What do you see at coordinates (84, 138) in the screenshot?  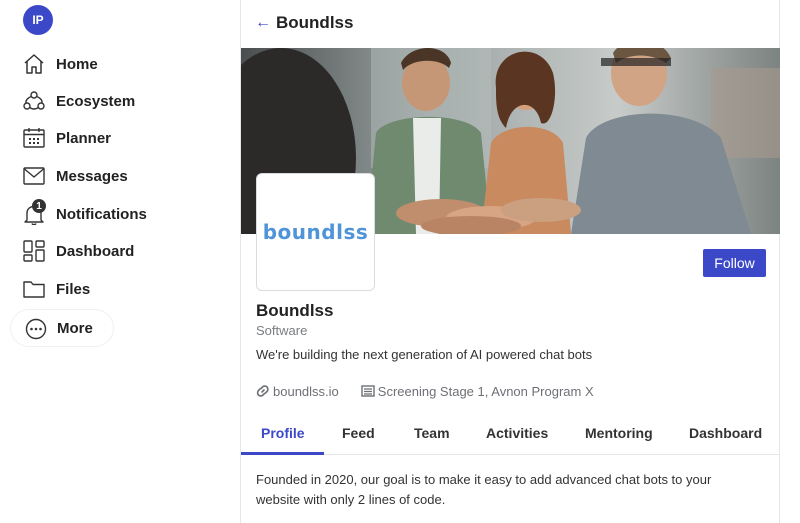 I see `sidebar-item-label: Planner` at bounding box center [84, 138].